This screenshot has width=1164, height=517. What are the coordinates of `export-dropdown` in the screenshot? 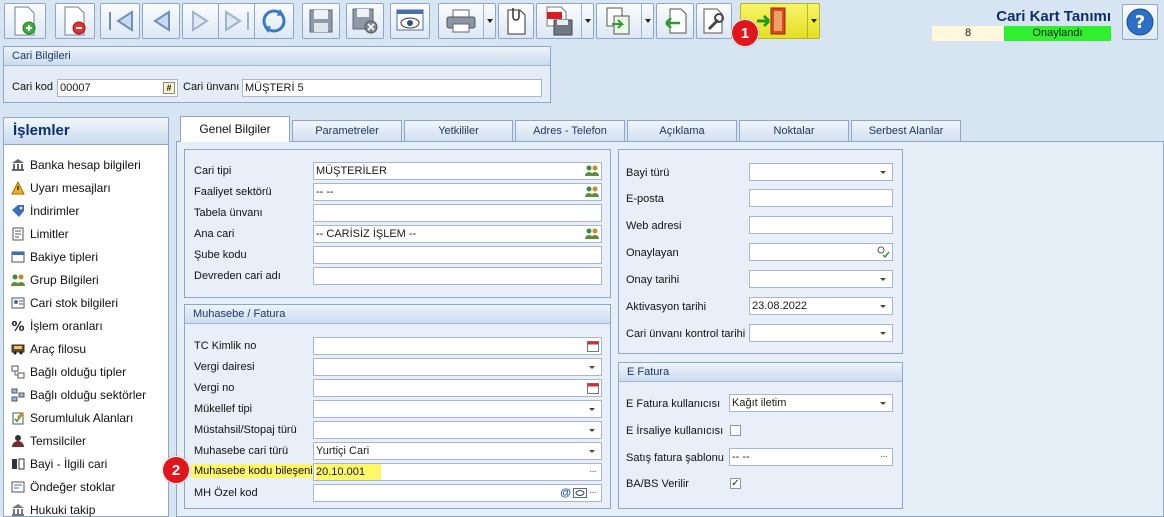 It's located at (647, 21).